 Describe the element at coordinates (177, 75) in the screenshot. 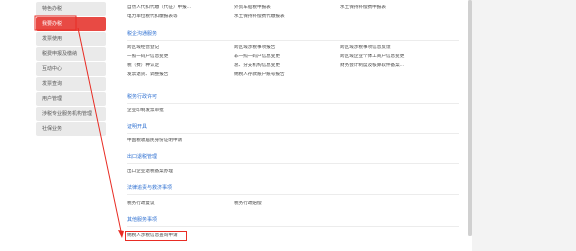

I see `service-link: 发票退货、调整报告` at that location.